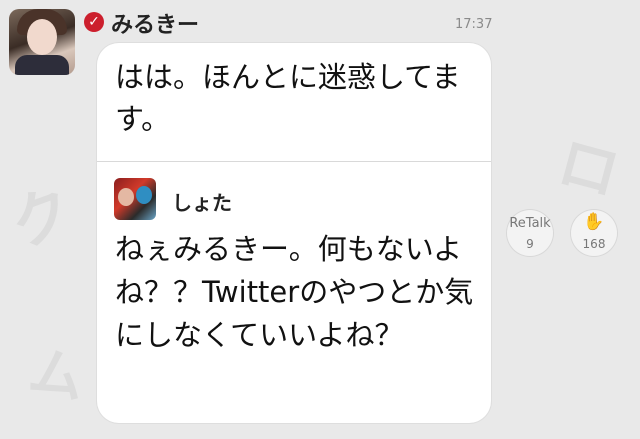 The height and width of the screenshot is (439, 640). Describe the element at coordinates (294, 161) in the screenshot. I see `quote-divider` at that location.